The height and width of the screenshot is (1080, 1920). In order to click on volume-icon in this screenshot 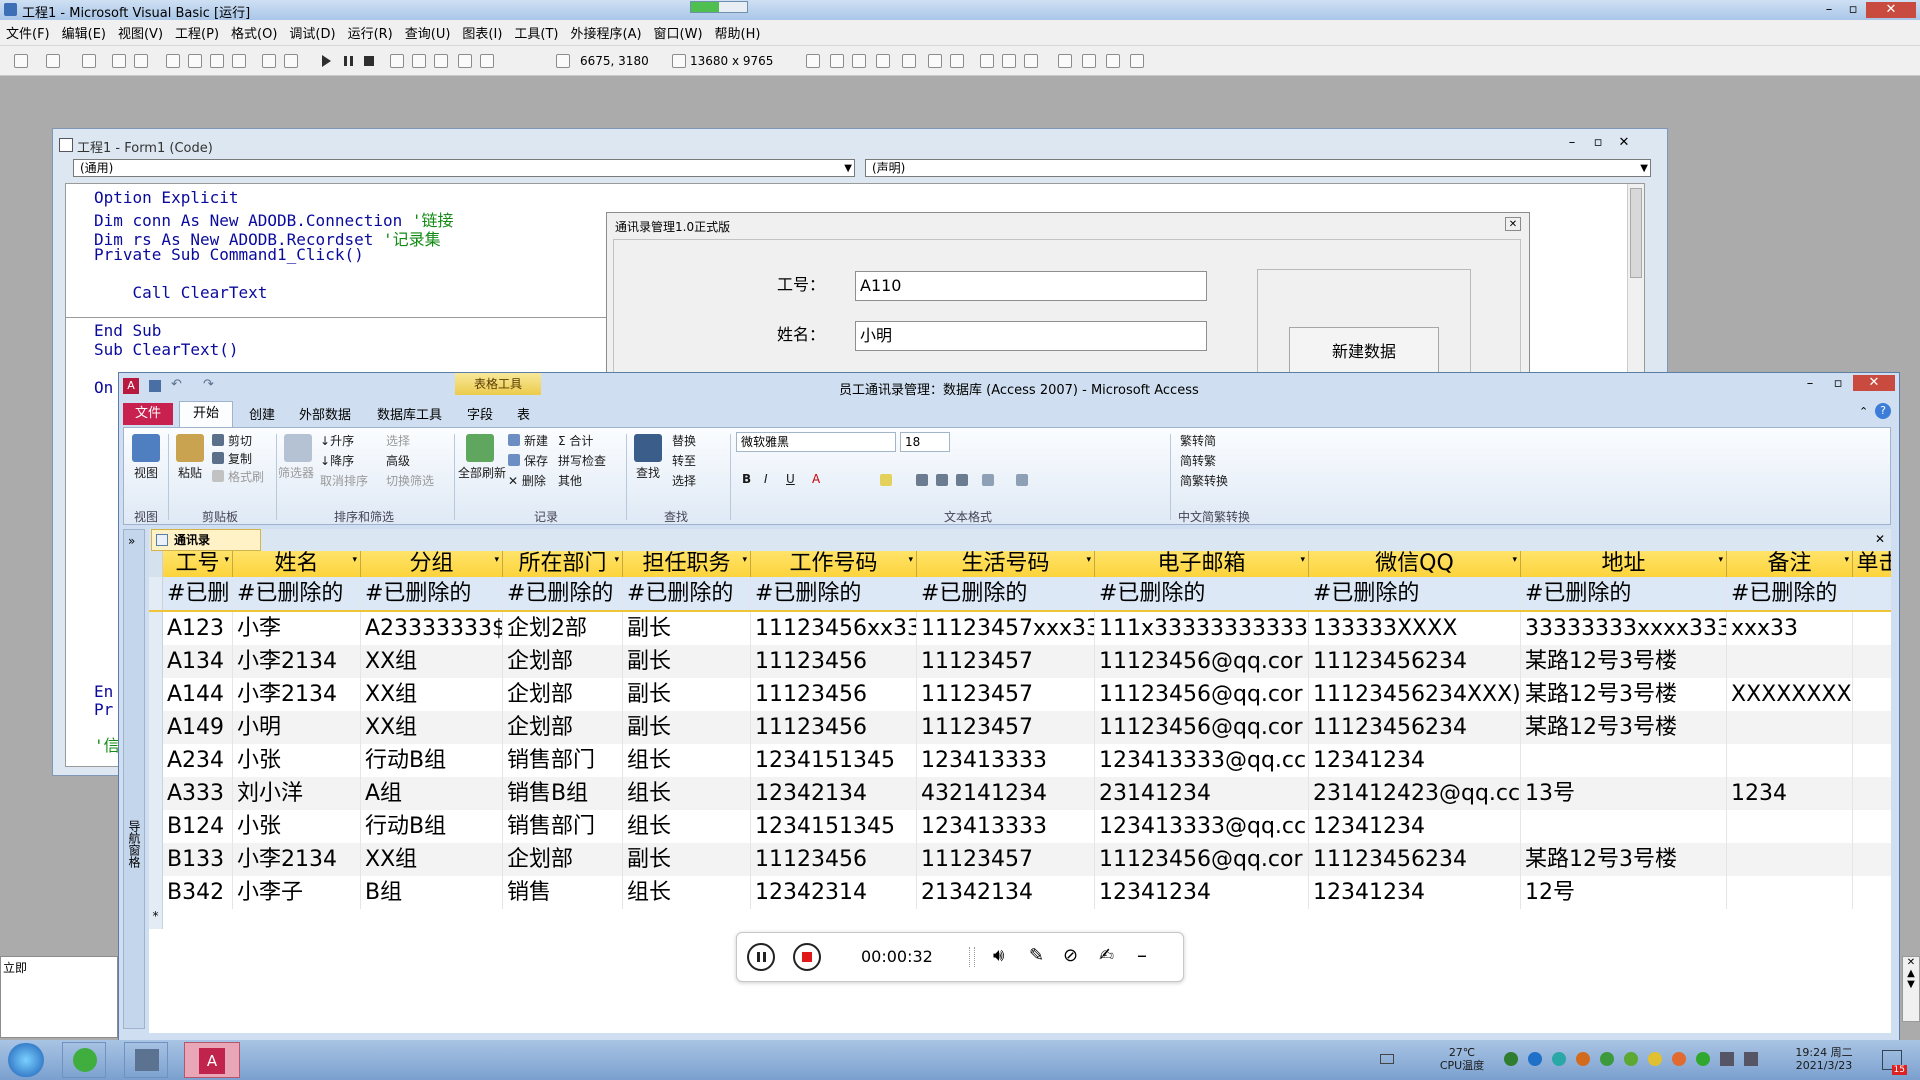, I will do `click(1751, 1059)`.